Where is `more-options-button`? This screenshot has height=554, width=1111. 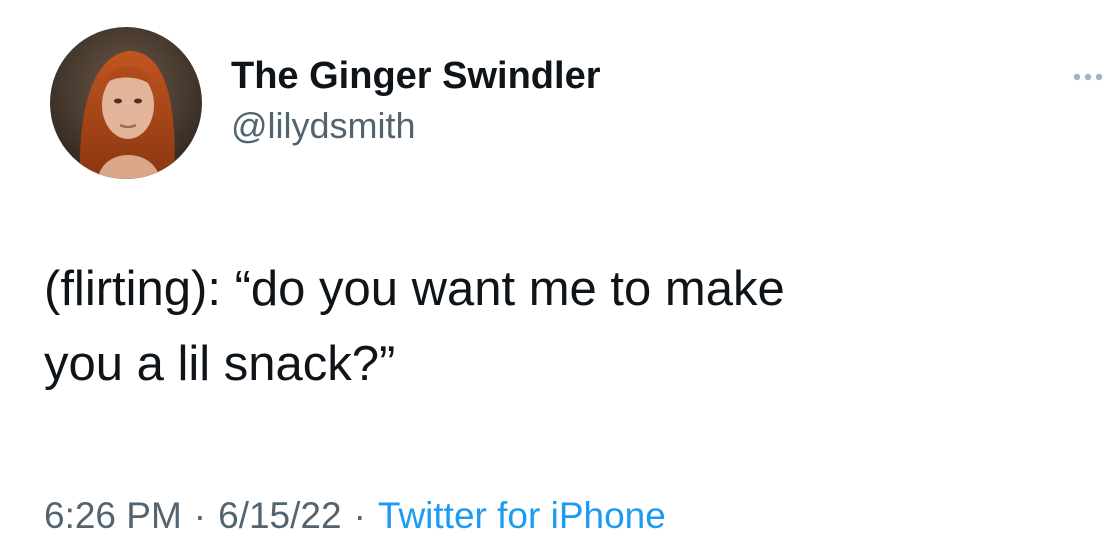
more-options-button is located at coordinates (1088, 77).